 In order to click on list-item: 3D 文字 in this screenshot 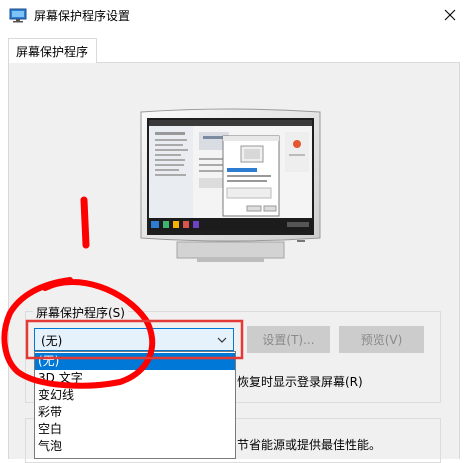, I will do `click(135, 378)`.